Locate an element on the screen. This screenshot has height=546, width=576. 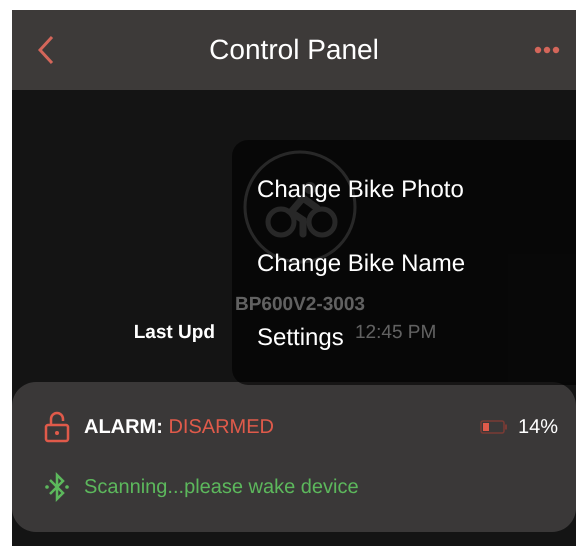
menu-item: Change Bike Name is located at coordinates (361, 264).